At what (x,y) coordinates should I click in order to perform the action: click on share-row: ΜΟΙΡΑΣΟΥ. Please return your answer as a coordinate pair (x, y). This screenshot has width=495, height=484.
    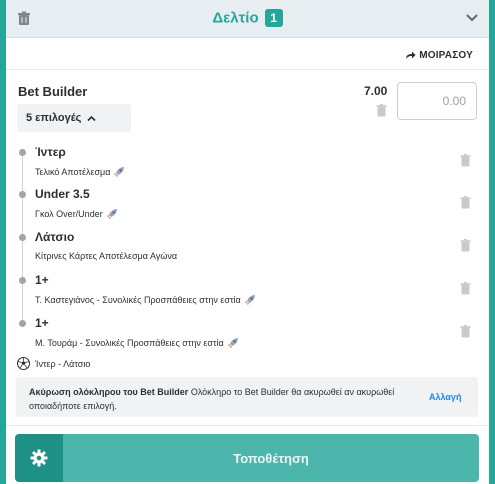
    Looking at the image, I should click on (247, 57).